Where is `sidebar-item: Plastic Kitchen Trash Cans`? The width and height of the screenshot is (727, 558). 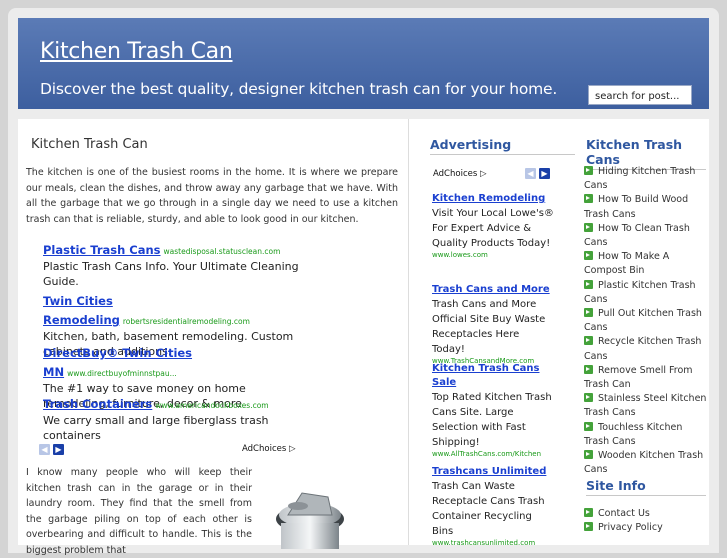 sidebar-item: Plastic Kitchen Trash Cans is located at coordinates (646, 293).